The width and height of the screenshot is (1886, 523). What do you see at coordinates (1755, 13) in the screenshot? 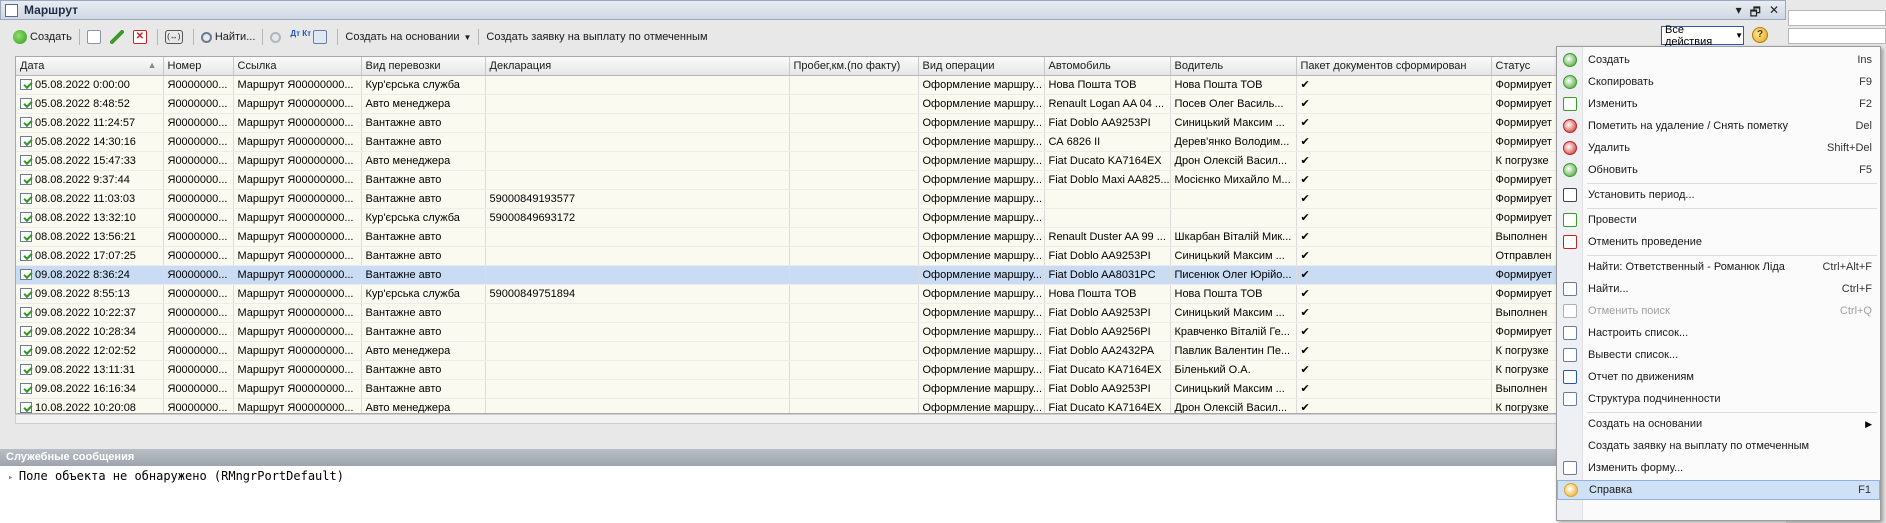
I see `window-restore-button: 🗗` at bounding box center [1755, 13].